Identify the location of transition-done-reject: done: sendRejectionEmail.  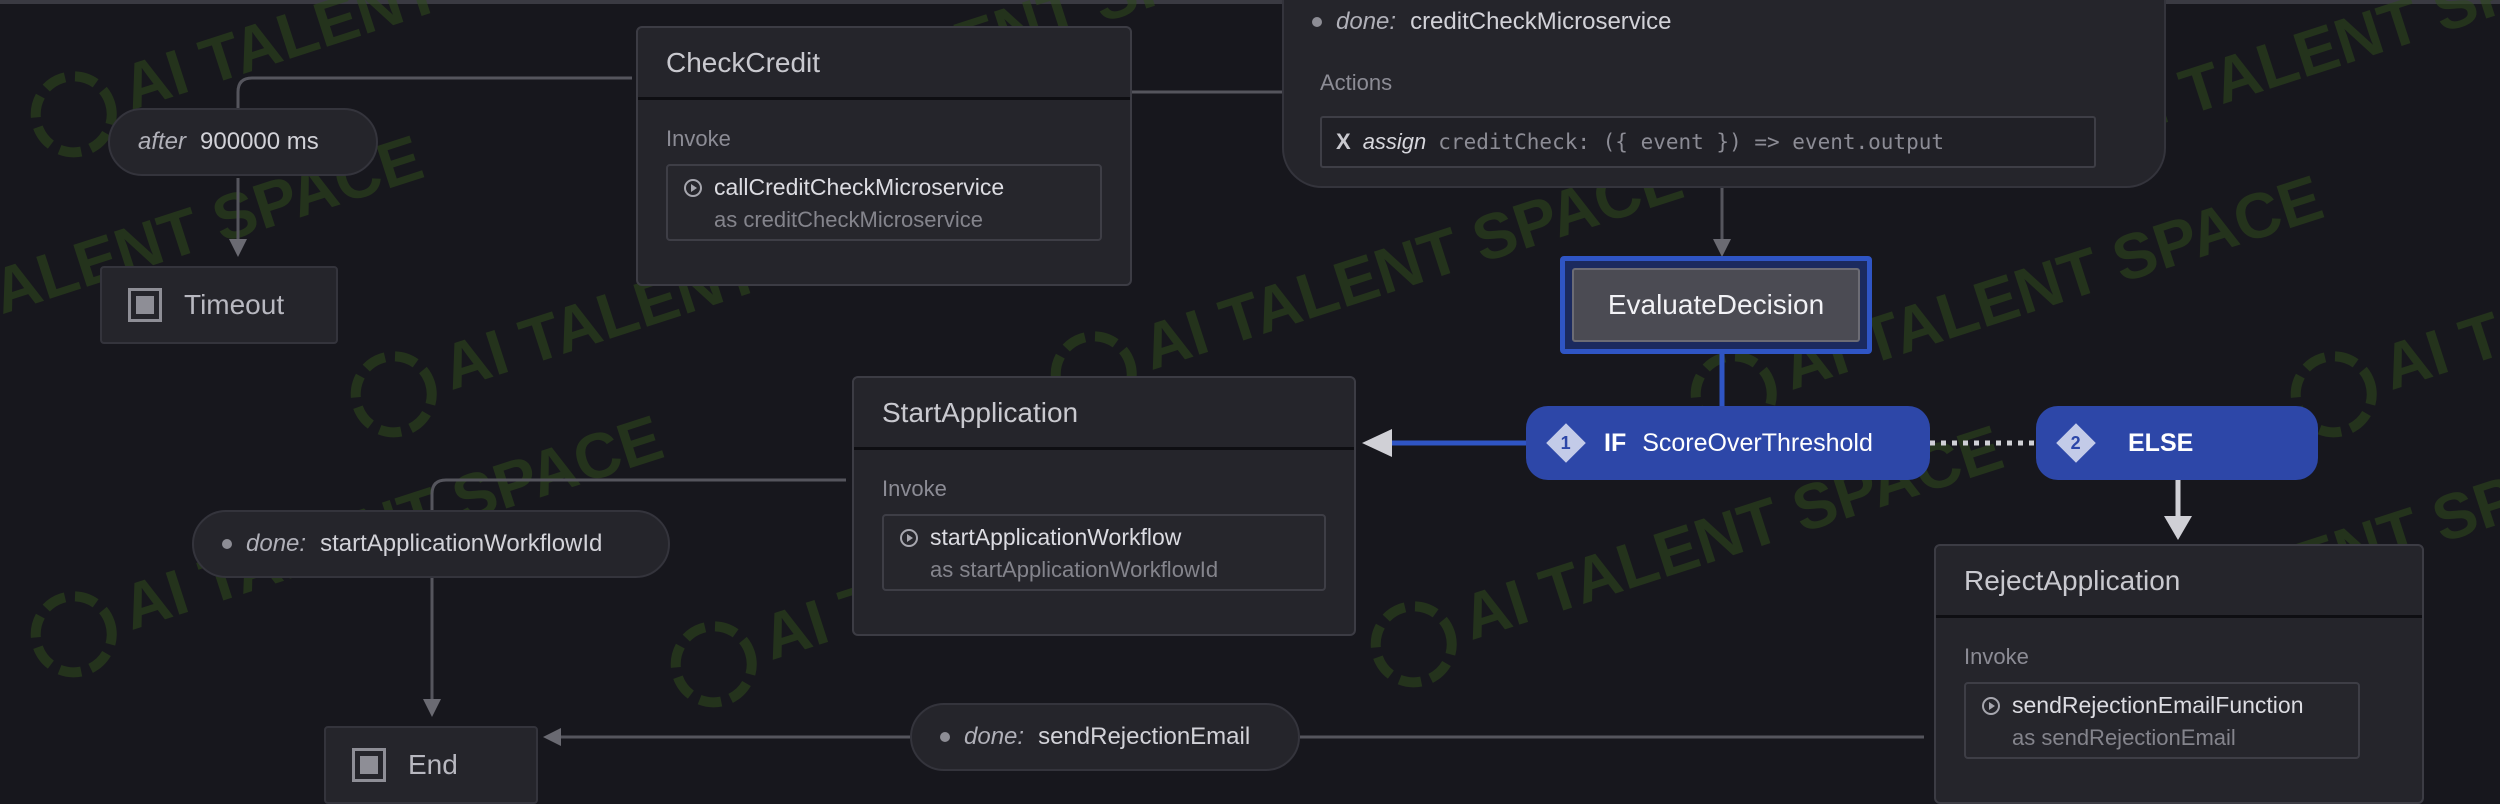
(1105, 737).